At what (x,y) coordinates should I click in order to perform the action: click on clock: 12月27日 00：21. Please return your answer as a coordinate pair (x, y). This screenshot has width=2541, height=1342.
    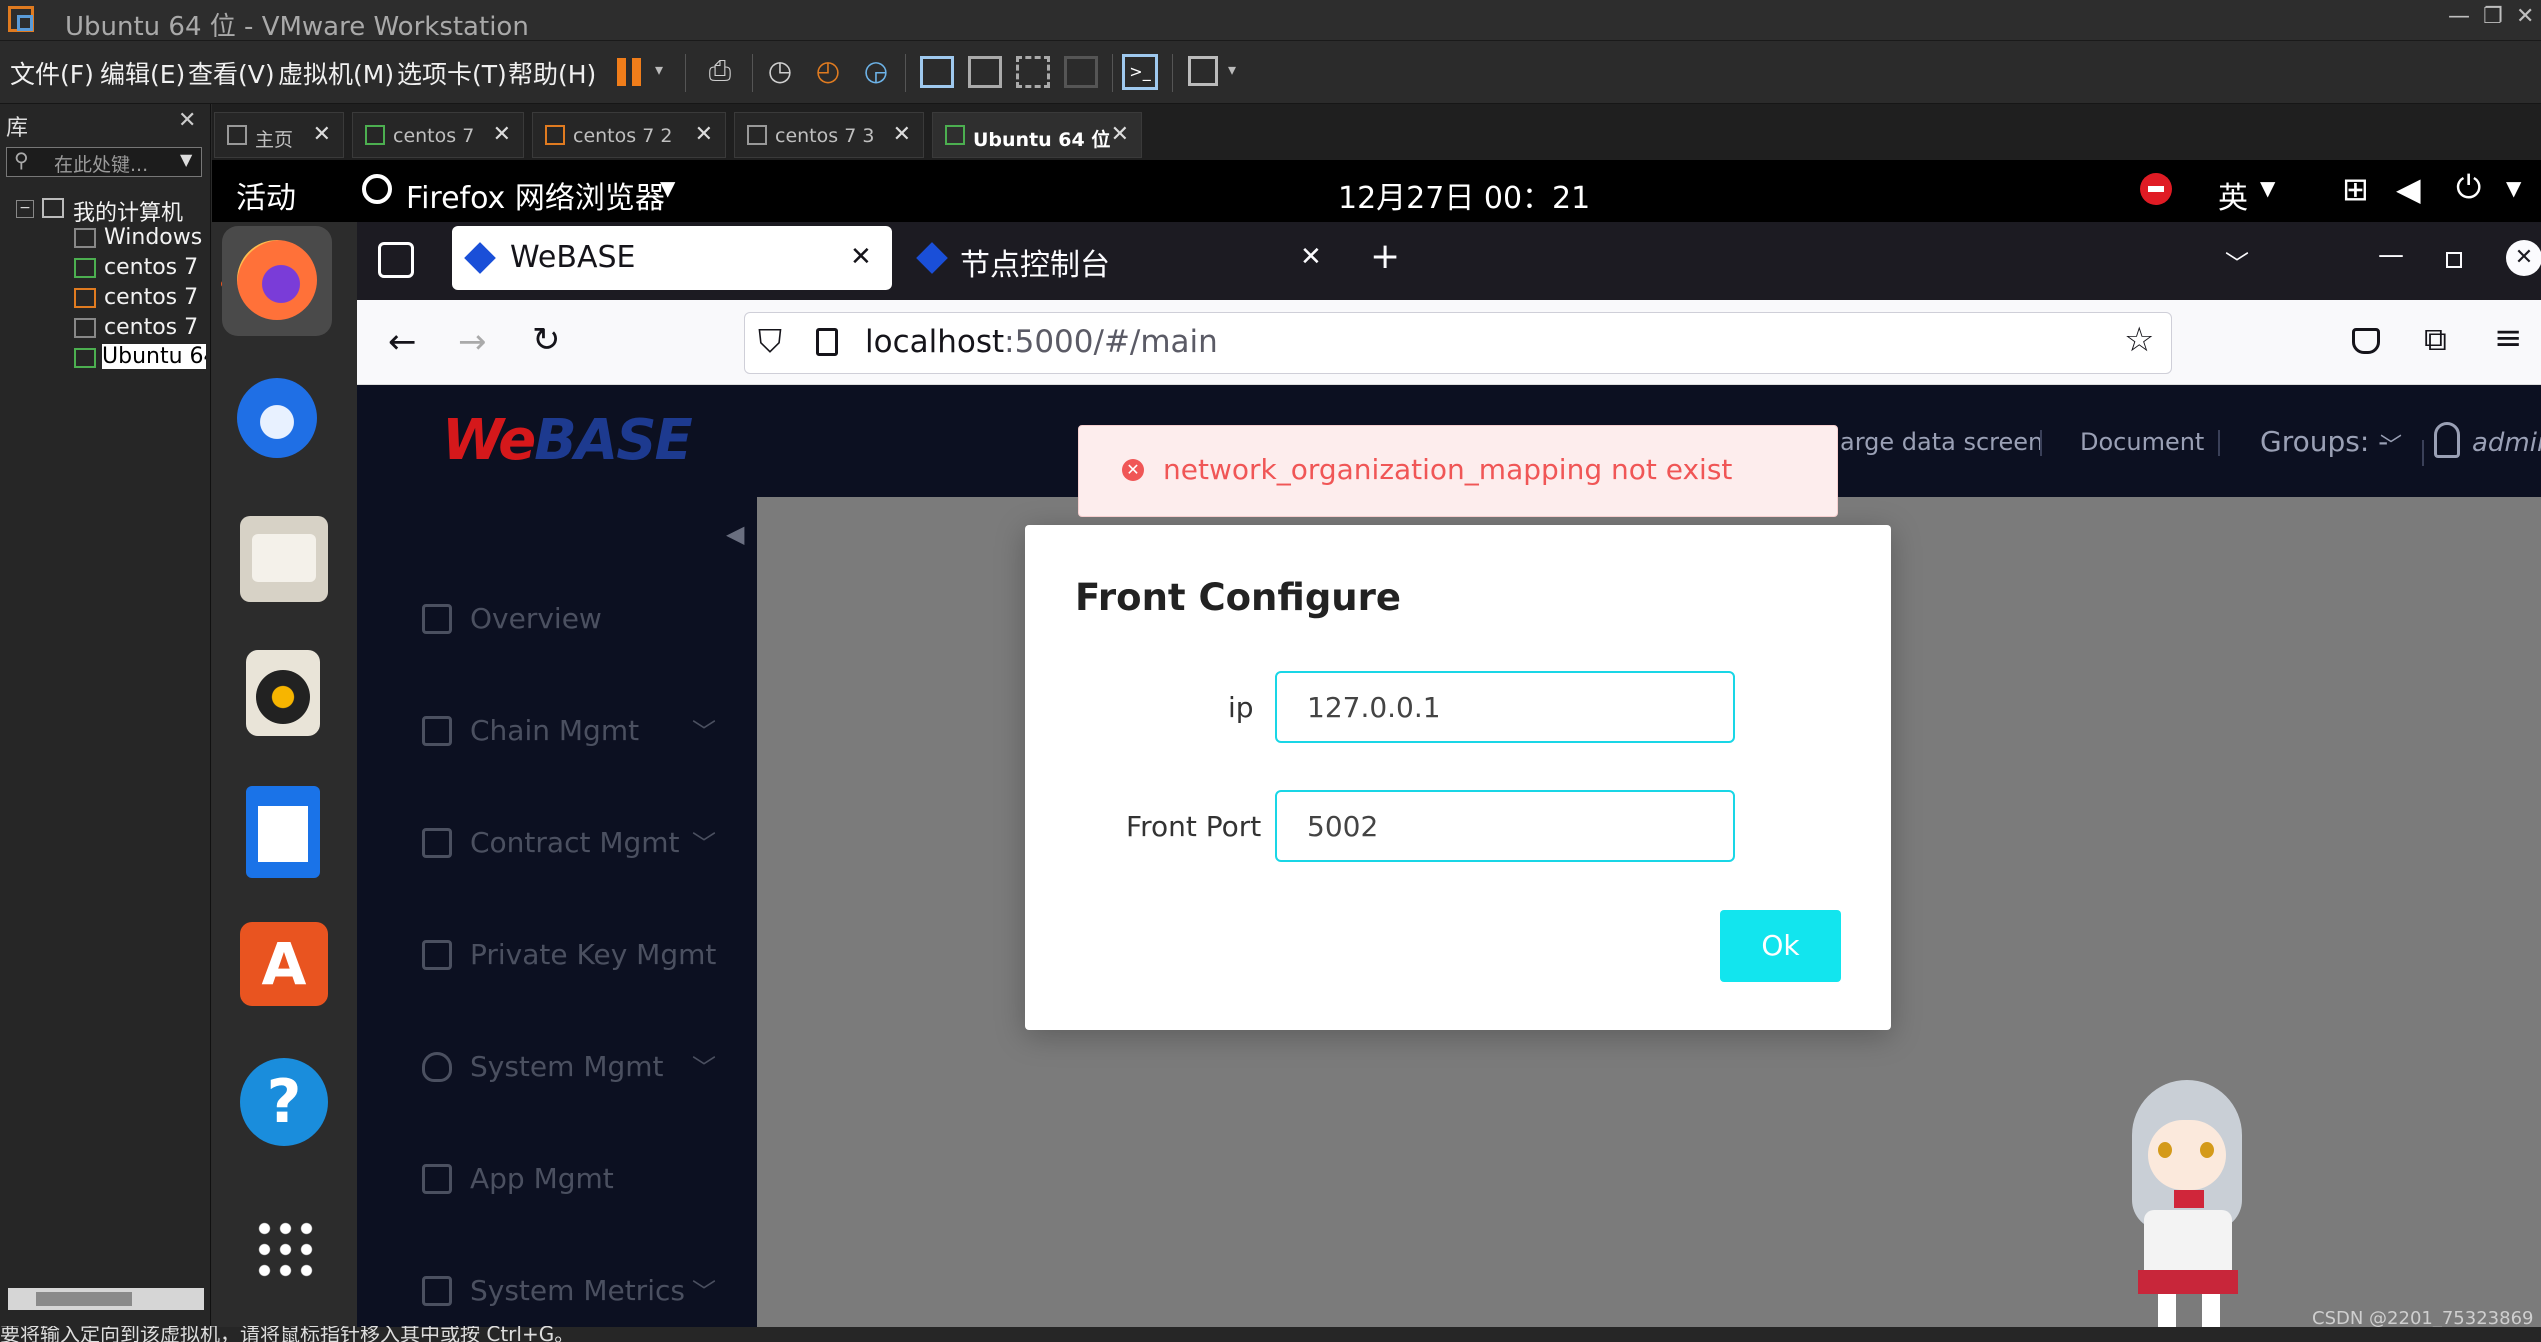
    Looking at the image, I should click on (1464, 195).